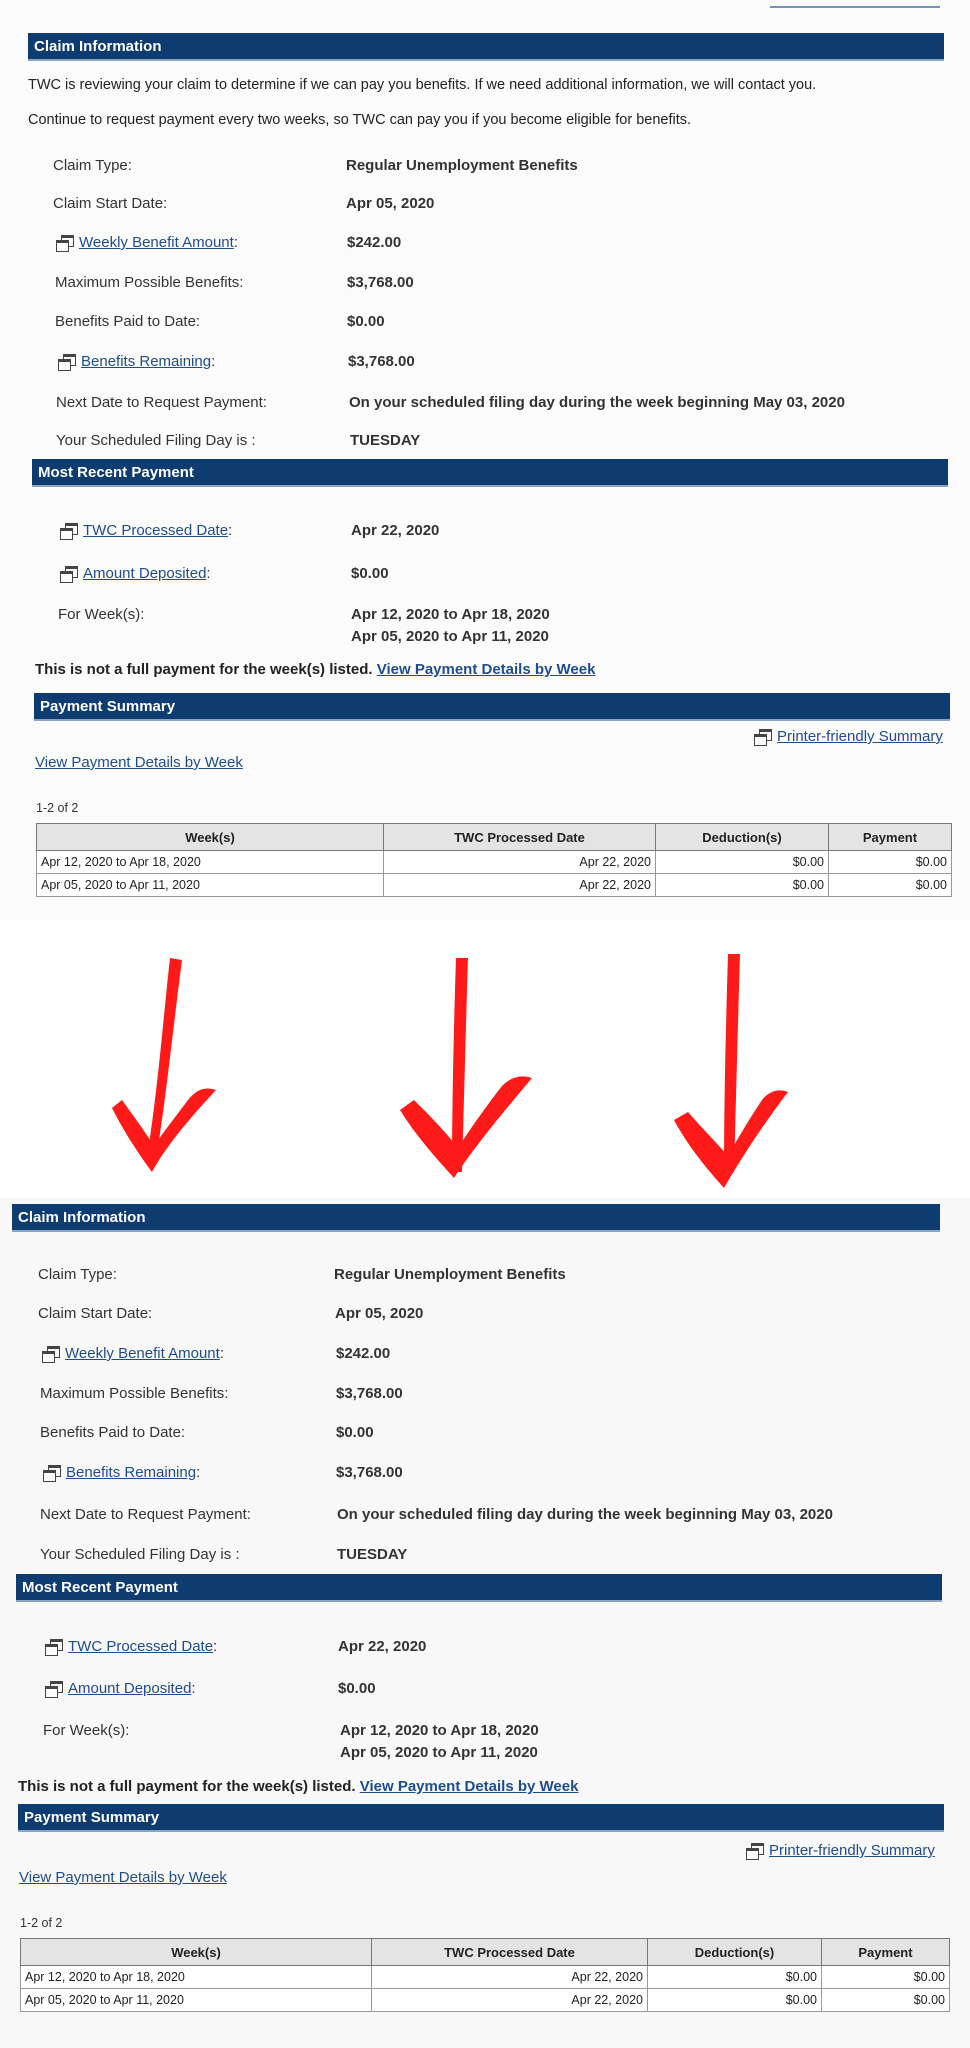 This screenshot has width=970, height=2048. What do you see at coordinates (439, 1730) in the screenshot?
I see `for-weeks-value-1: Apr 12, 2020 to Apr 18, 2020` at bounding box center [439, 1730].